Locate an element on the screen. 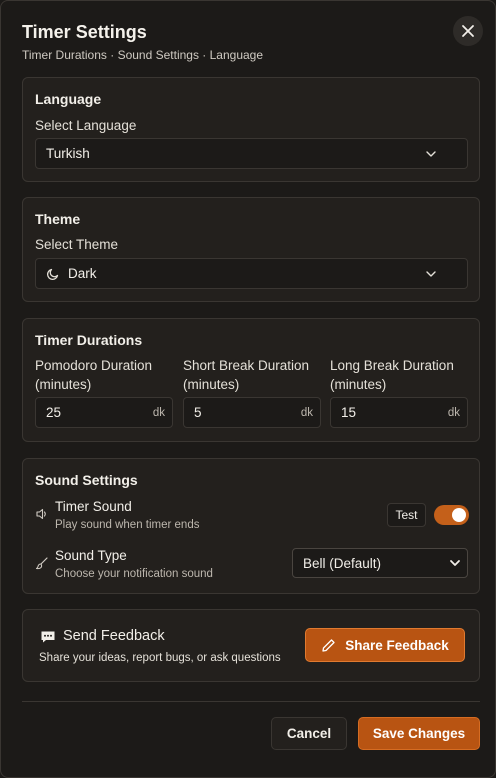  save-changes-button: Save Changes is located at coordinates (419, 733).